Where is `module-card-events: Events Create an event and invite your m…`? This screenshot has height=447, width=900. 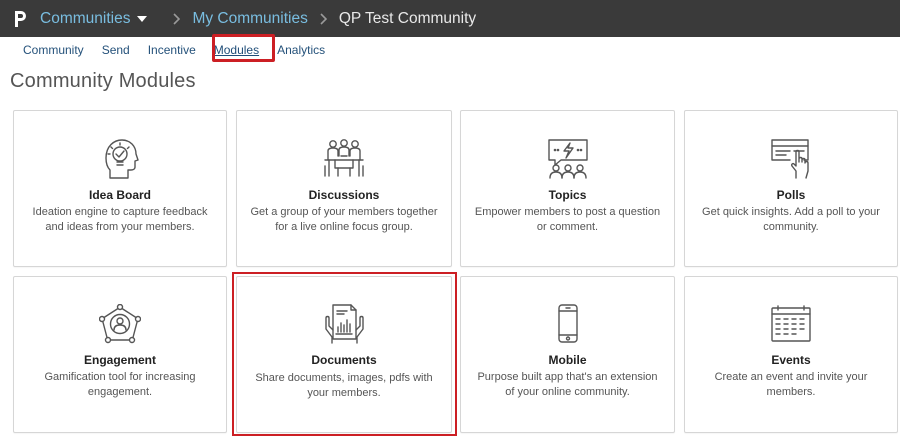
module-card-events: Events Create an event and invite your m… is located at coordinates (791, 354).